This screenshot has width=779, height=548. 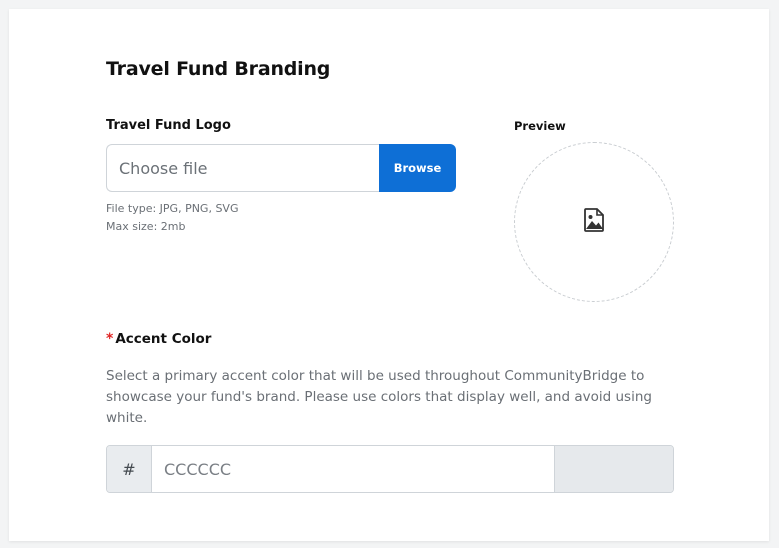 I want to click on file-type-hint: File type: JPG, PNG, SVG, so click(x=172, y=208).